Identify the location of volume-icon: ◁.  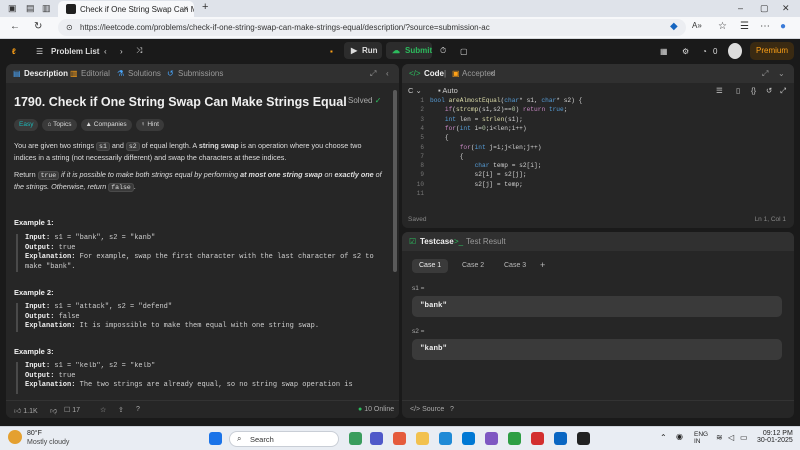
(731, 437).